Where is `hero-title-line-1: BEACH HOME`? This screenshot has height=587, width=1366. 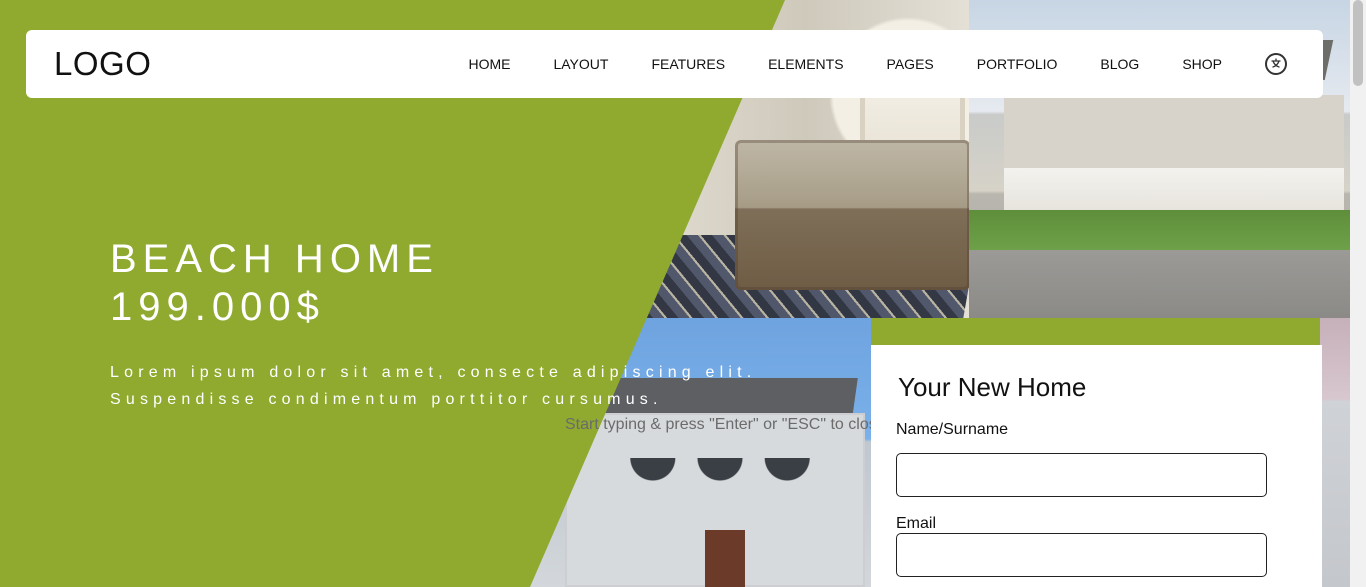 hero-title-line-1: BEACH HOME is located at coordinates (274, 259).